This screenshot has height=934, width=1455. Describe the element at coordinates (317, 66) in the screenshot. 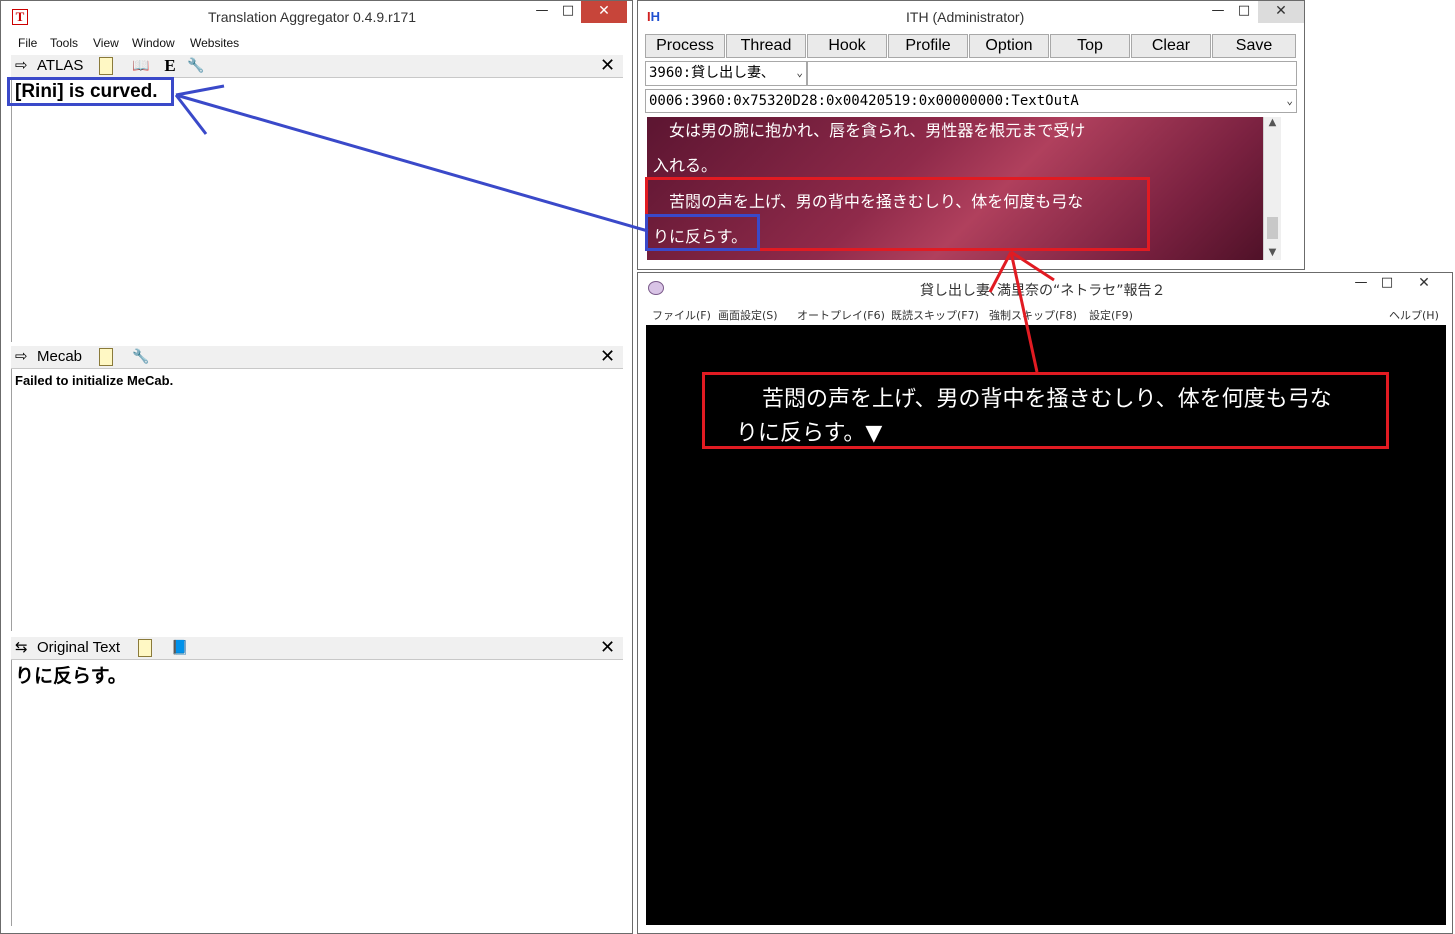

I see `atlas-pane-header: ⇨ ATLAS ​ 📖 E 🔧 ✕` at that location.